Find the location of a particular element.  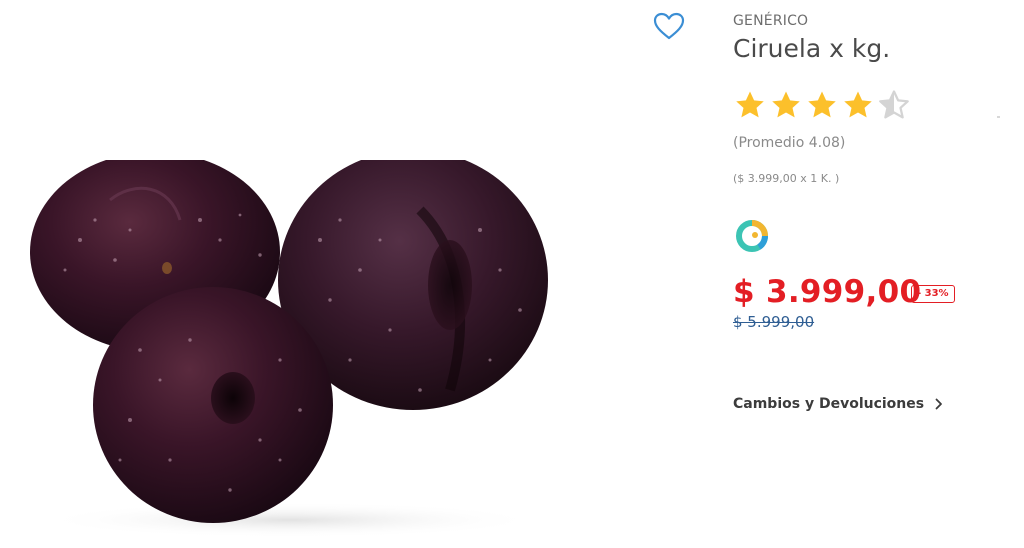

seller-logo-icon is located at coordinates (752, 236).